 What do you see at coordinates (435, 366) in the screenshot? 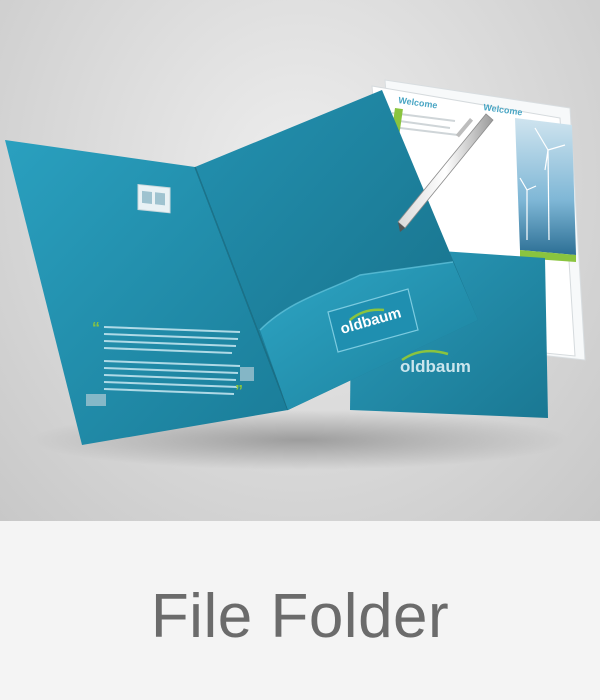
I see `back-cover-logo: oldbaum` at bounding box center [435, 366].